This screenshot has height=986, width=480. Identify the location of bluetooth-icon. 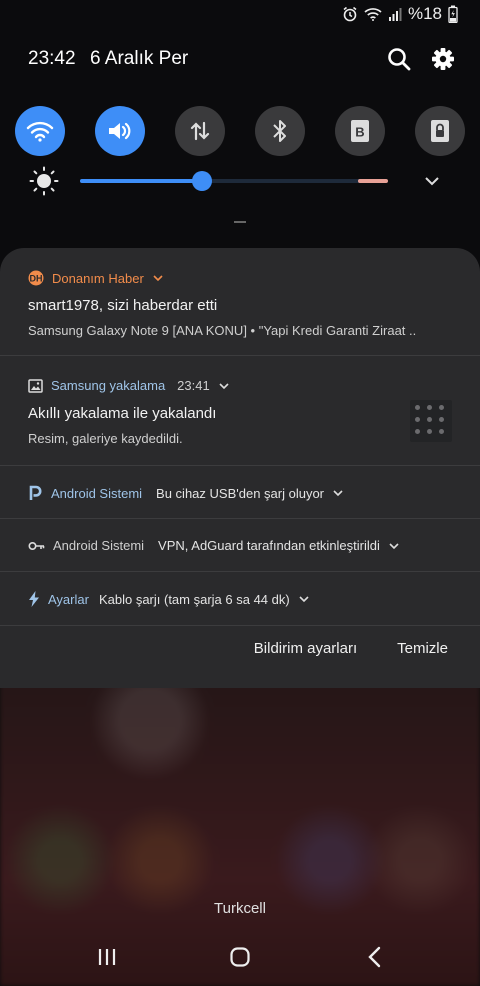
(279, 131).